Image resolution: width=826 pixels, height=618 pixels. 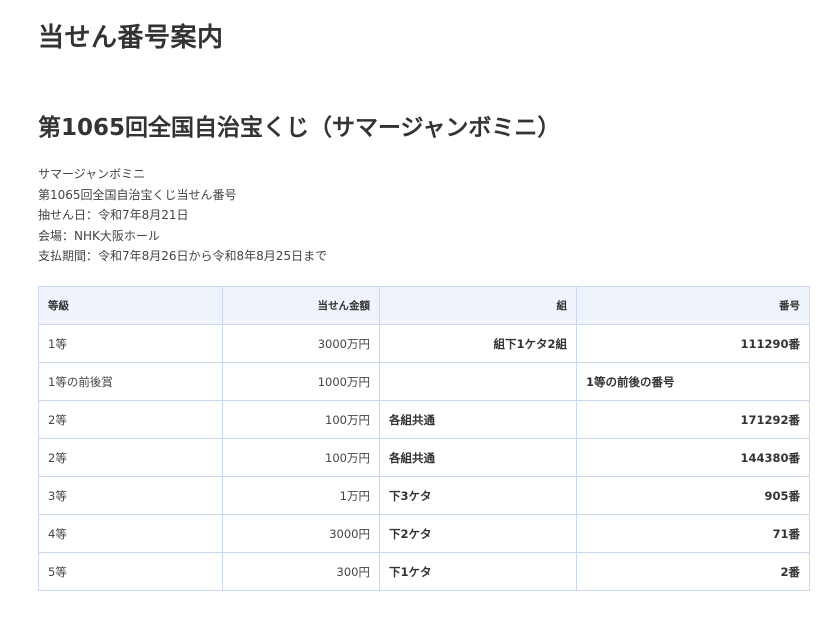 What do you see at coordinates (693, 381) in the screenshot?
I see `cell-number: 1等の前後の番号` at bounding box center [693, 381].